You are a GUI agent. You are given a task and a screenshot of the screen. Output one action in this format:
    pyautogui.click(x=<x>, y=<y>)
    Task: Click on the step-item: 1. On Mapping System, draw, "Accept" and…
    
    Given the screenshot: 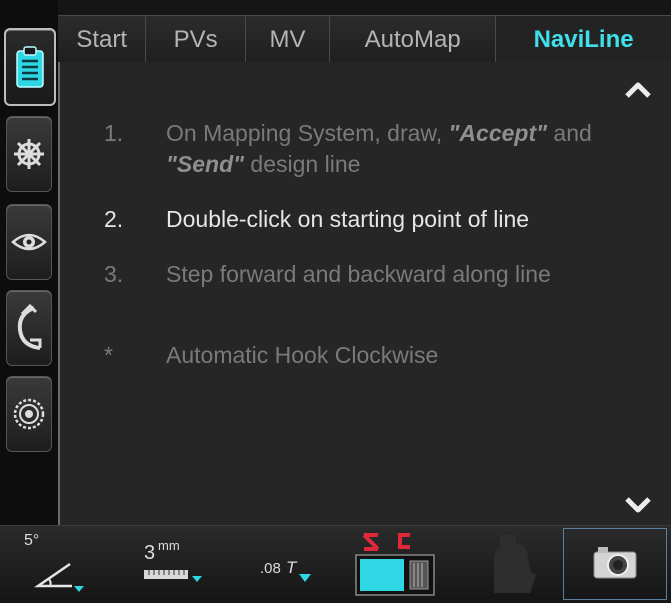 What is the action you would take?
    pyautogui.click(x=354, y=149)
    